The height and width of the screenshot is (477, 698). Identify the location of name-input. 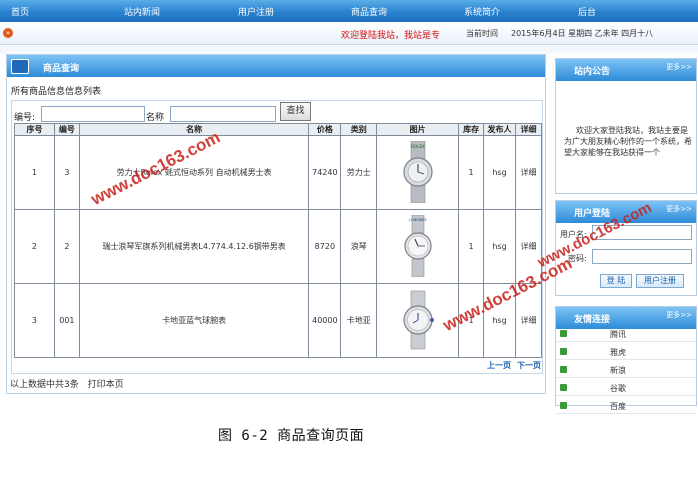
(223, 114).